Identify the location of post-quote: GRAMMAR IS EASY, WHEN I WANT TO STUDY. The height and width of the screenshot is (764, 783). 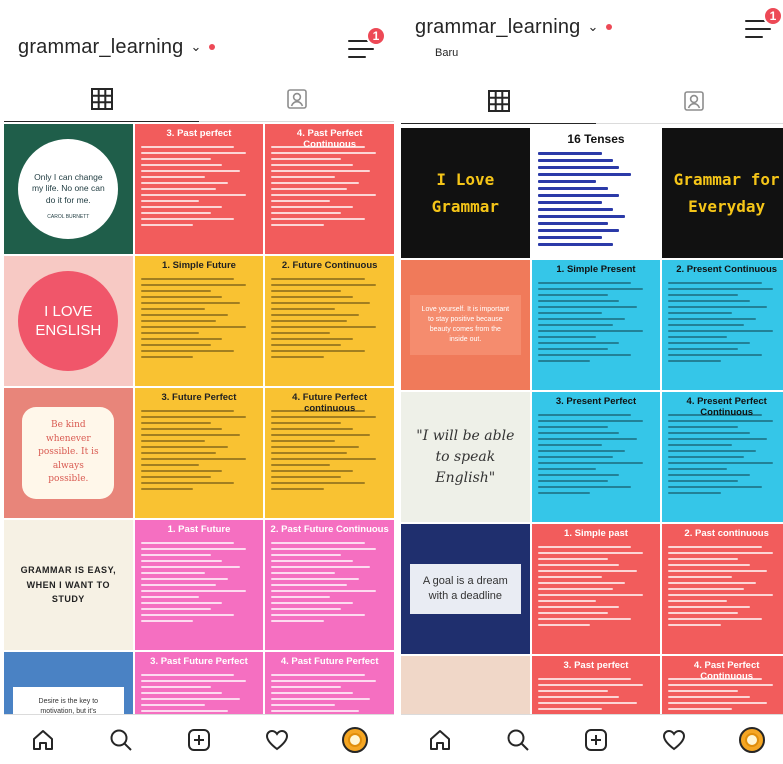
(68, 585).